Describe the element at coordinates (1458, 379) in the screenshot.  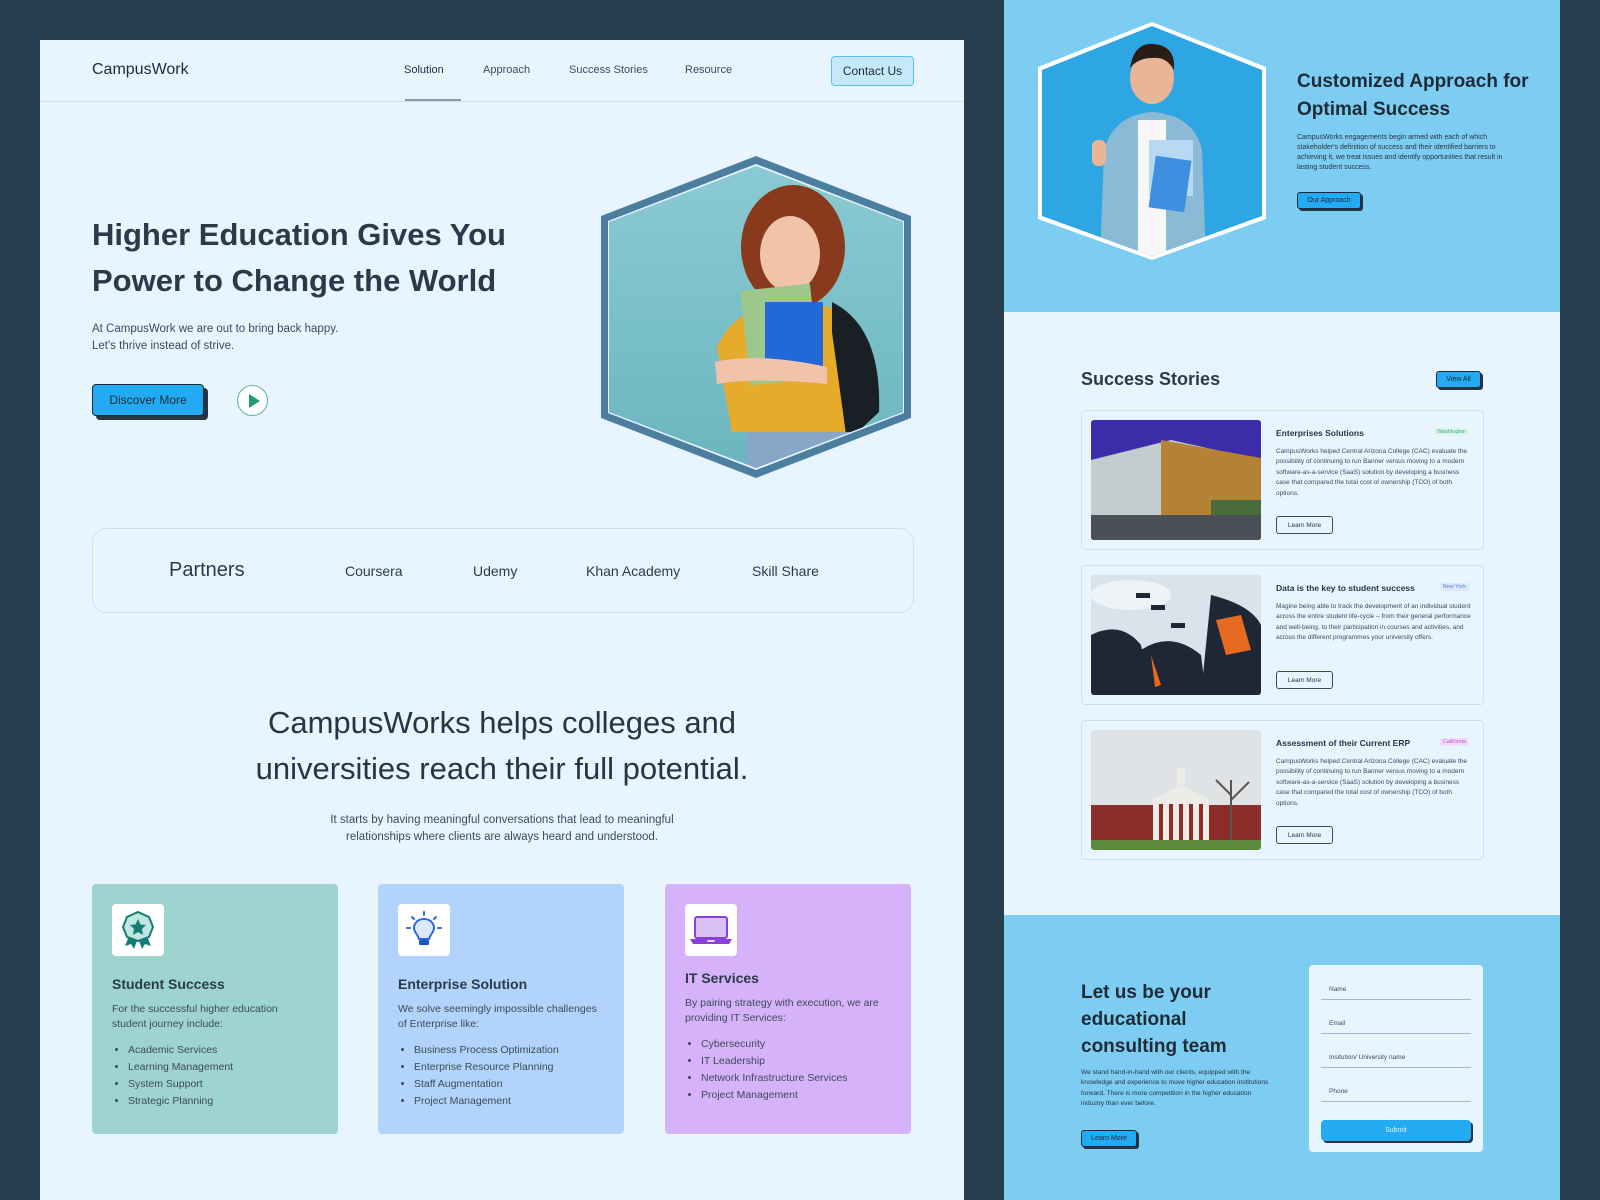
I see `view-all-button: View All` at that location.